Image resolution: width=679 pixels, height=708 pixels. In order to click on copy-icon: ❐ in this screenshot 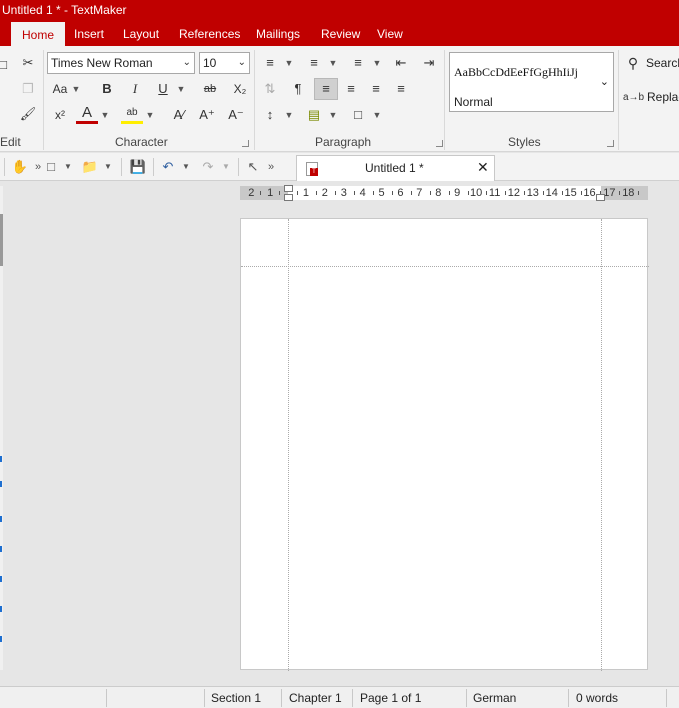, I will do `click(28, 89)`.